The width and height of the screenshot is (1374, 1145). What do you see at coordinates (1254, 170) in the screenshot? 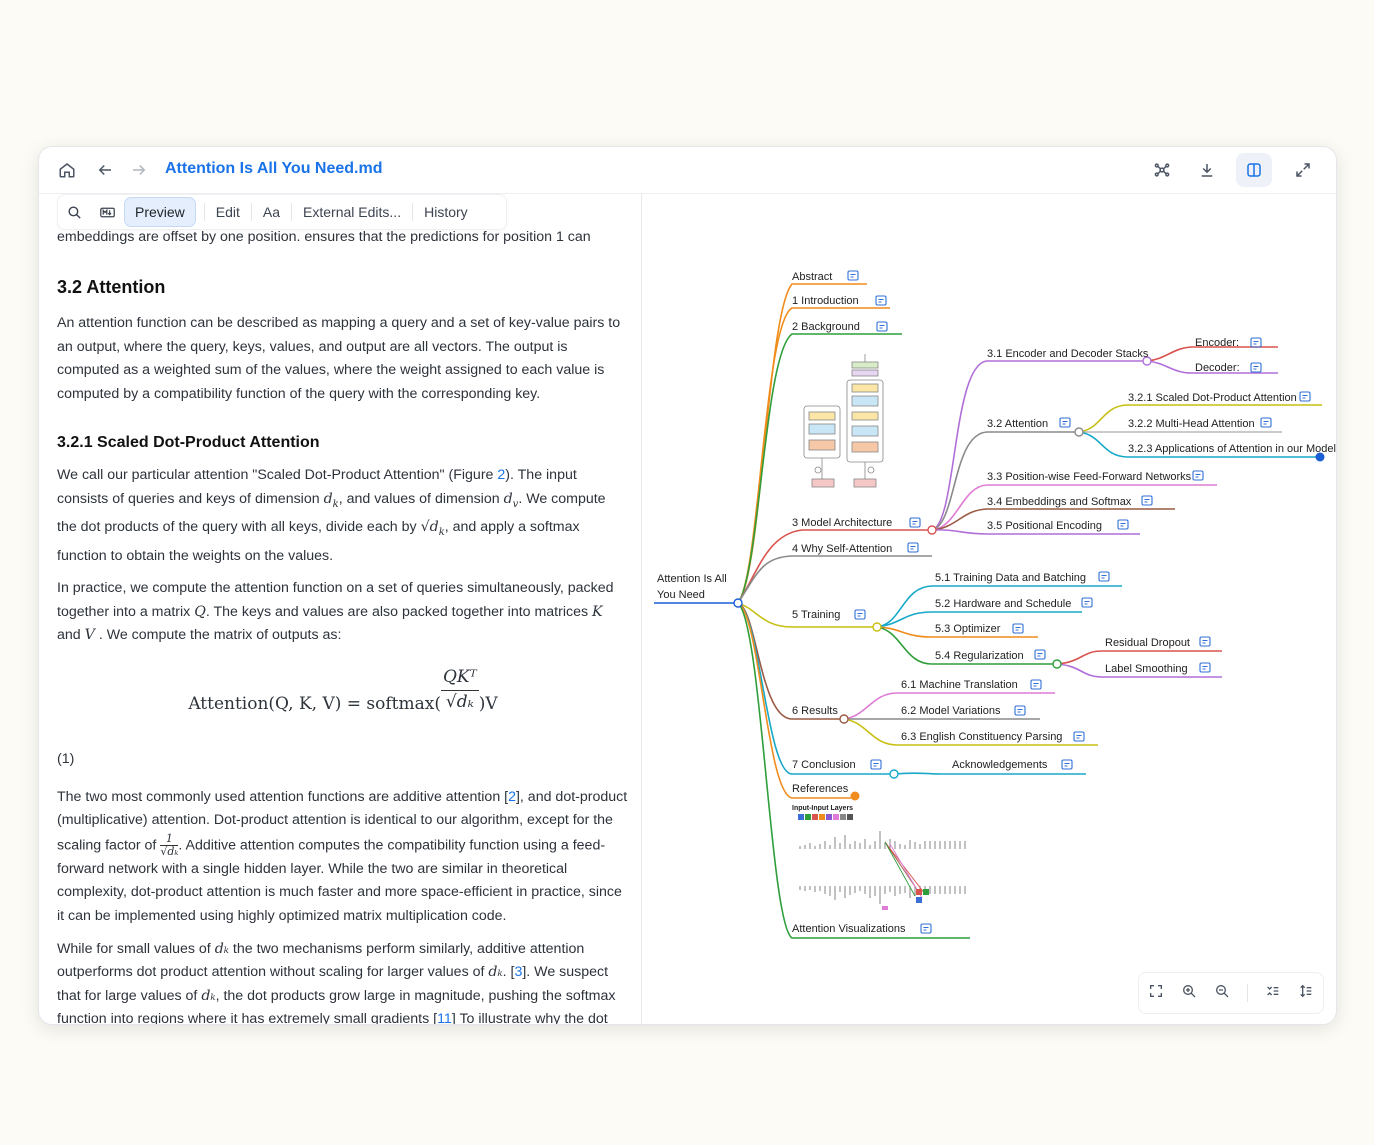
I see `split-view-icon` at bounding box center [1254, 170].